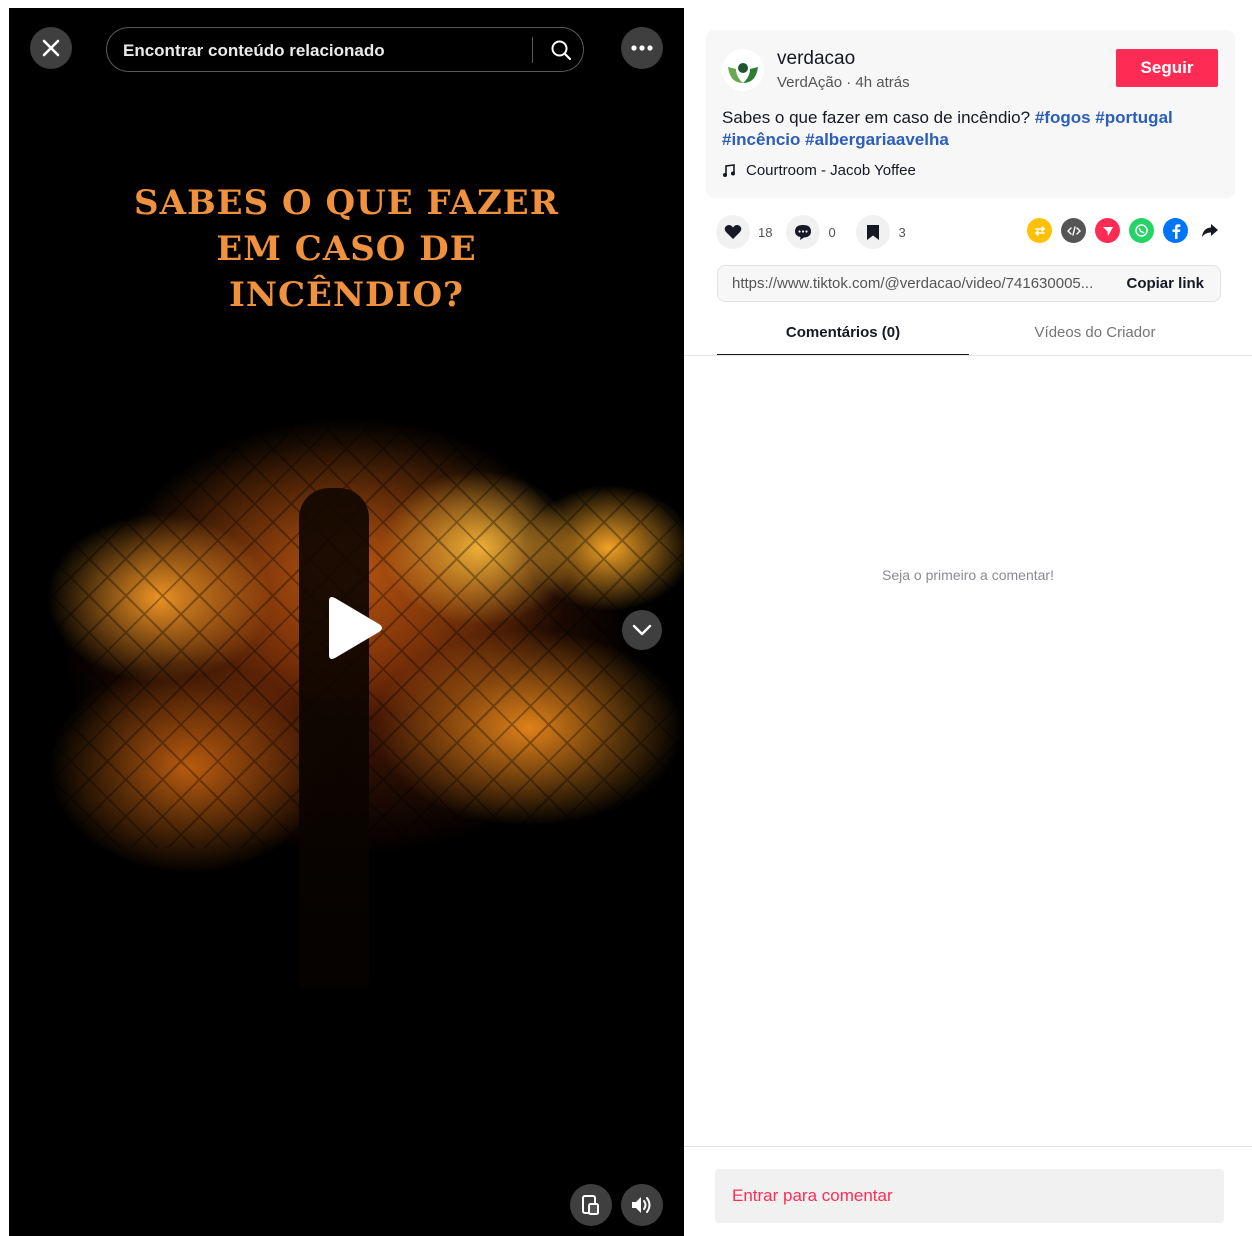 The width and height of the screenshot is (1252, 1236). Describe the element at coordinates (878, 117) in the screenshot. I see `description-text: Sabes o que fazer em caso de incêndio?` at that location.